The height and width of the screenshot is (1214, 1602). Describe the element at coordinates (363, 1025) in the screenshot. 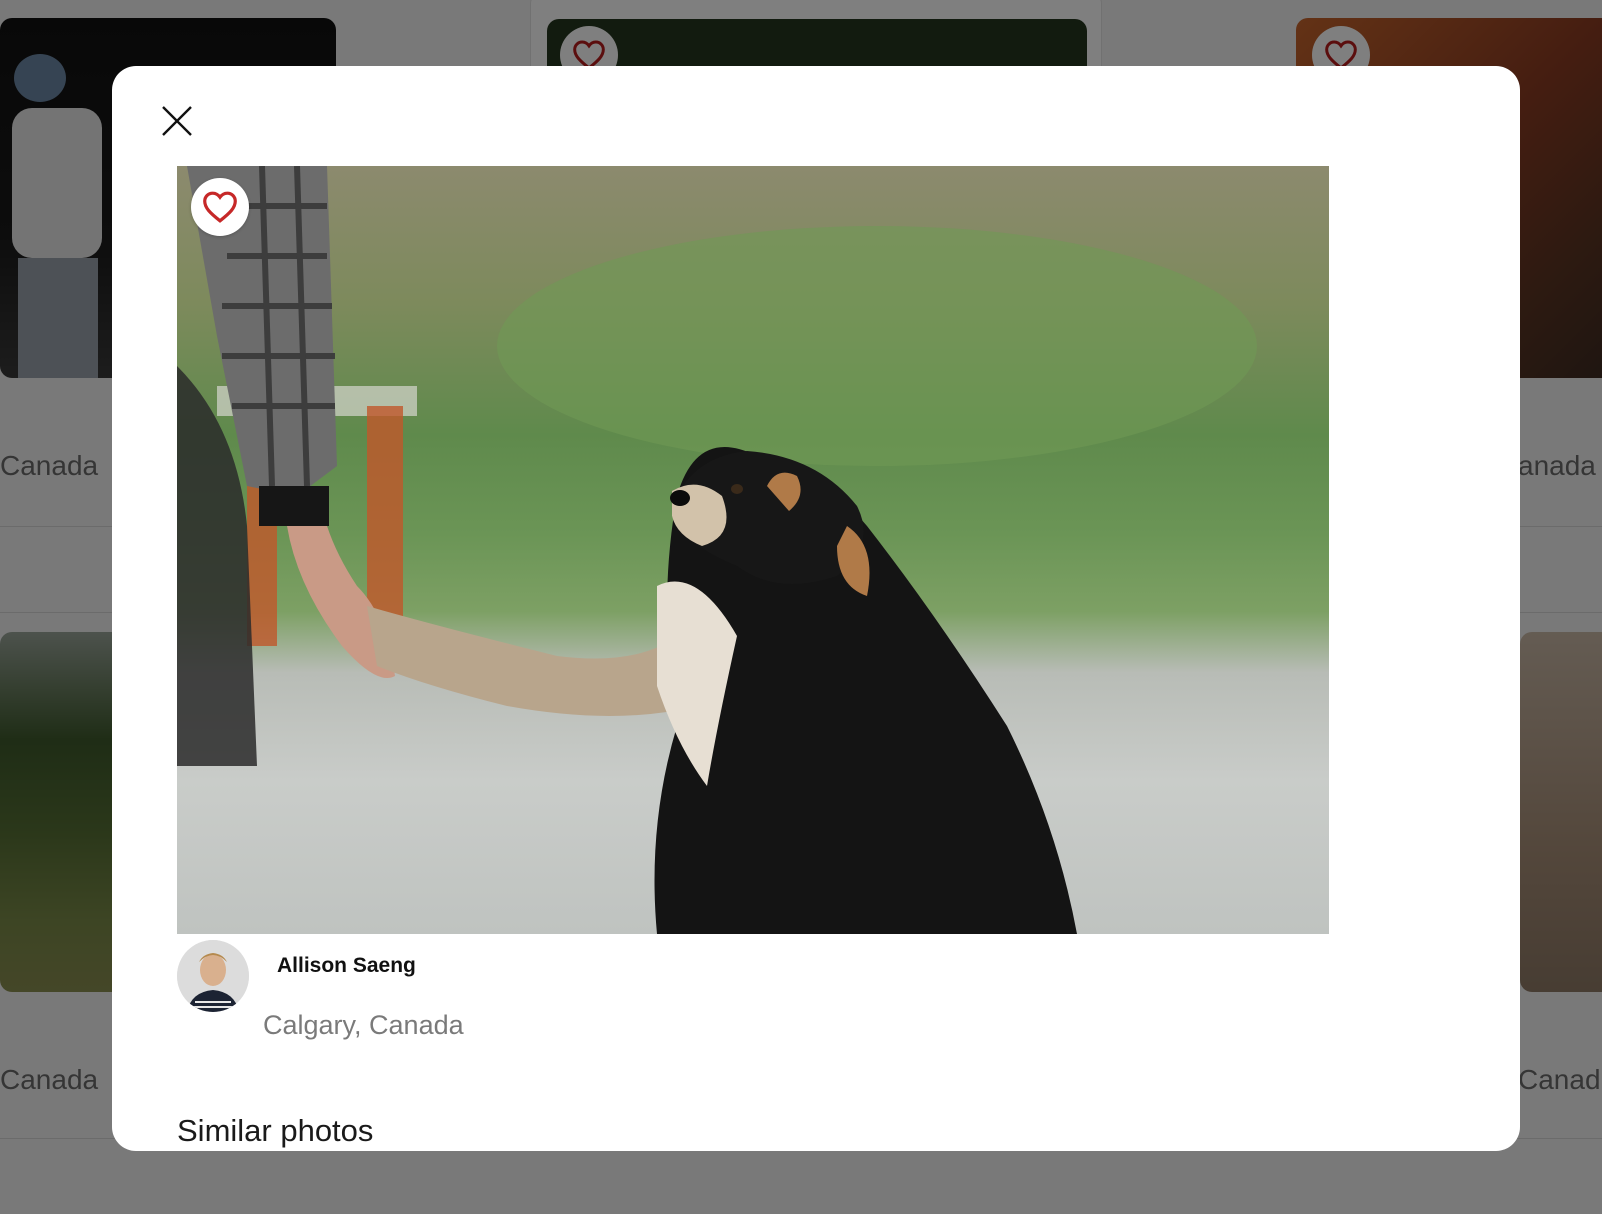

I see `author-location: Calgary, Canada` at that location.